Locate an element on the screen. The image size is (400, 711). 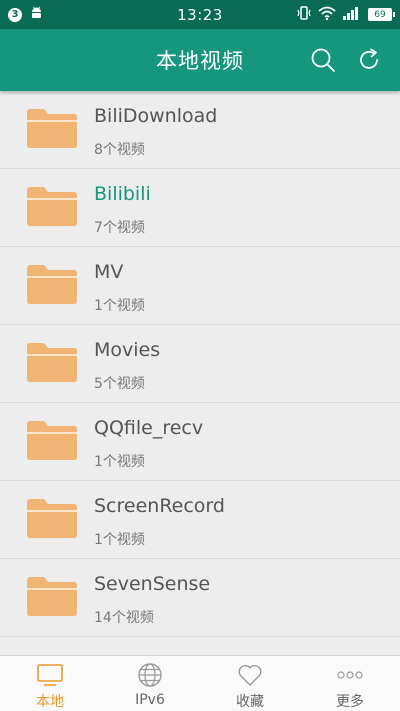
globe-icon is located at coordinates (150, 675).